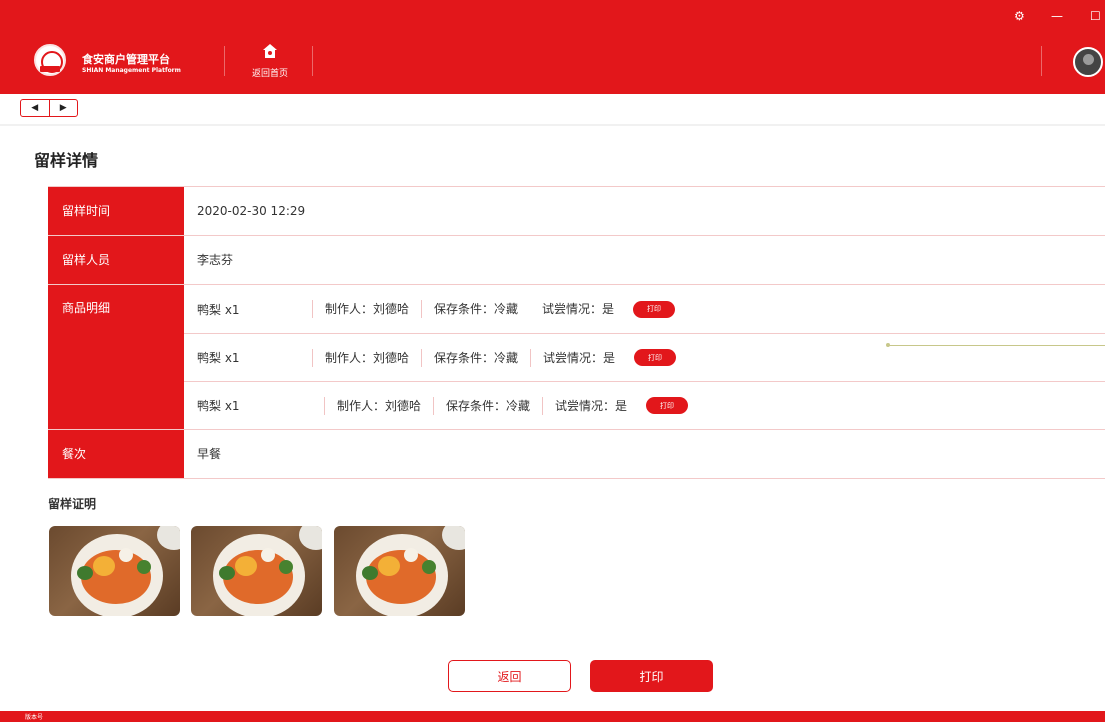 The width and height of the screenshot is (1105, 722). I want to click on home-label: 返回首页, so click(269, 74).